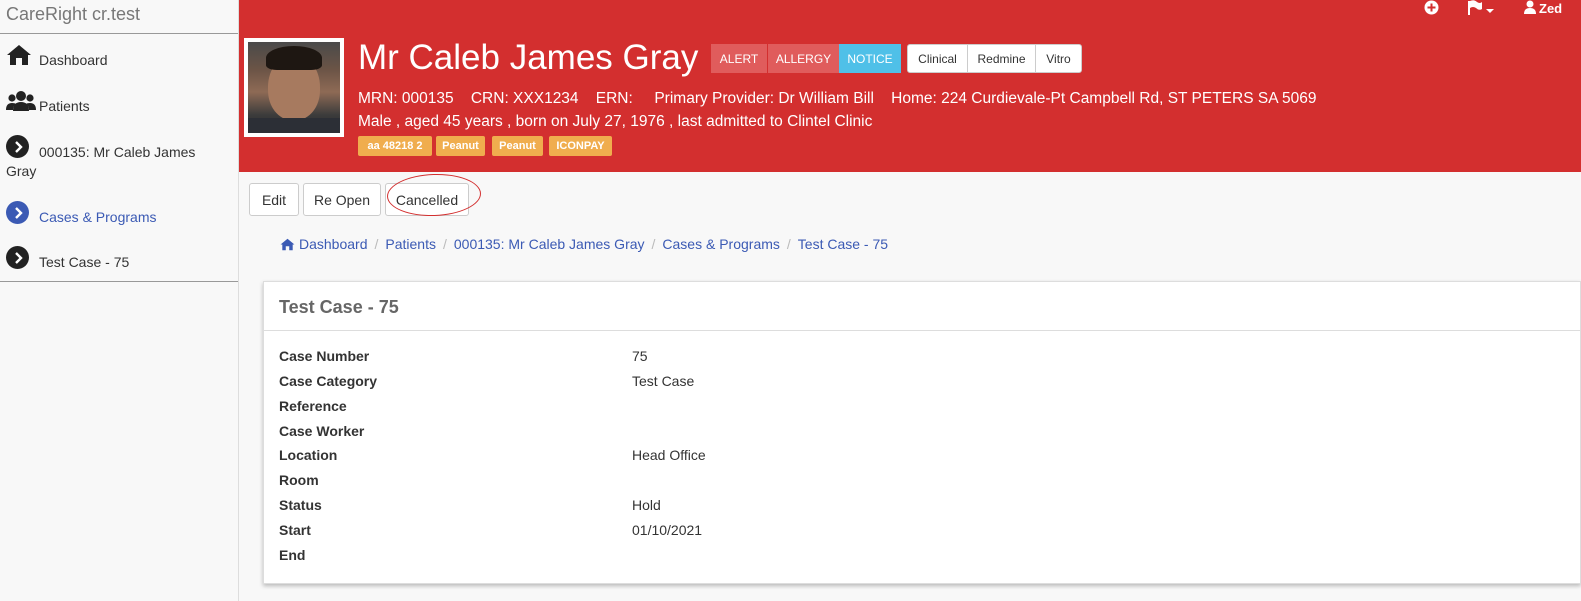 The image size is (1581, 601). Describe the element at coordinates (98, 217) in the screenshot. I see `sidebar-item-label: Cases & Programs` at that location.